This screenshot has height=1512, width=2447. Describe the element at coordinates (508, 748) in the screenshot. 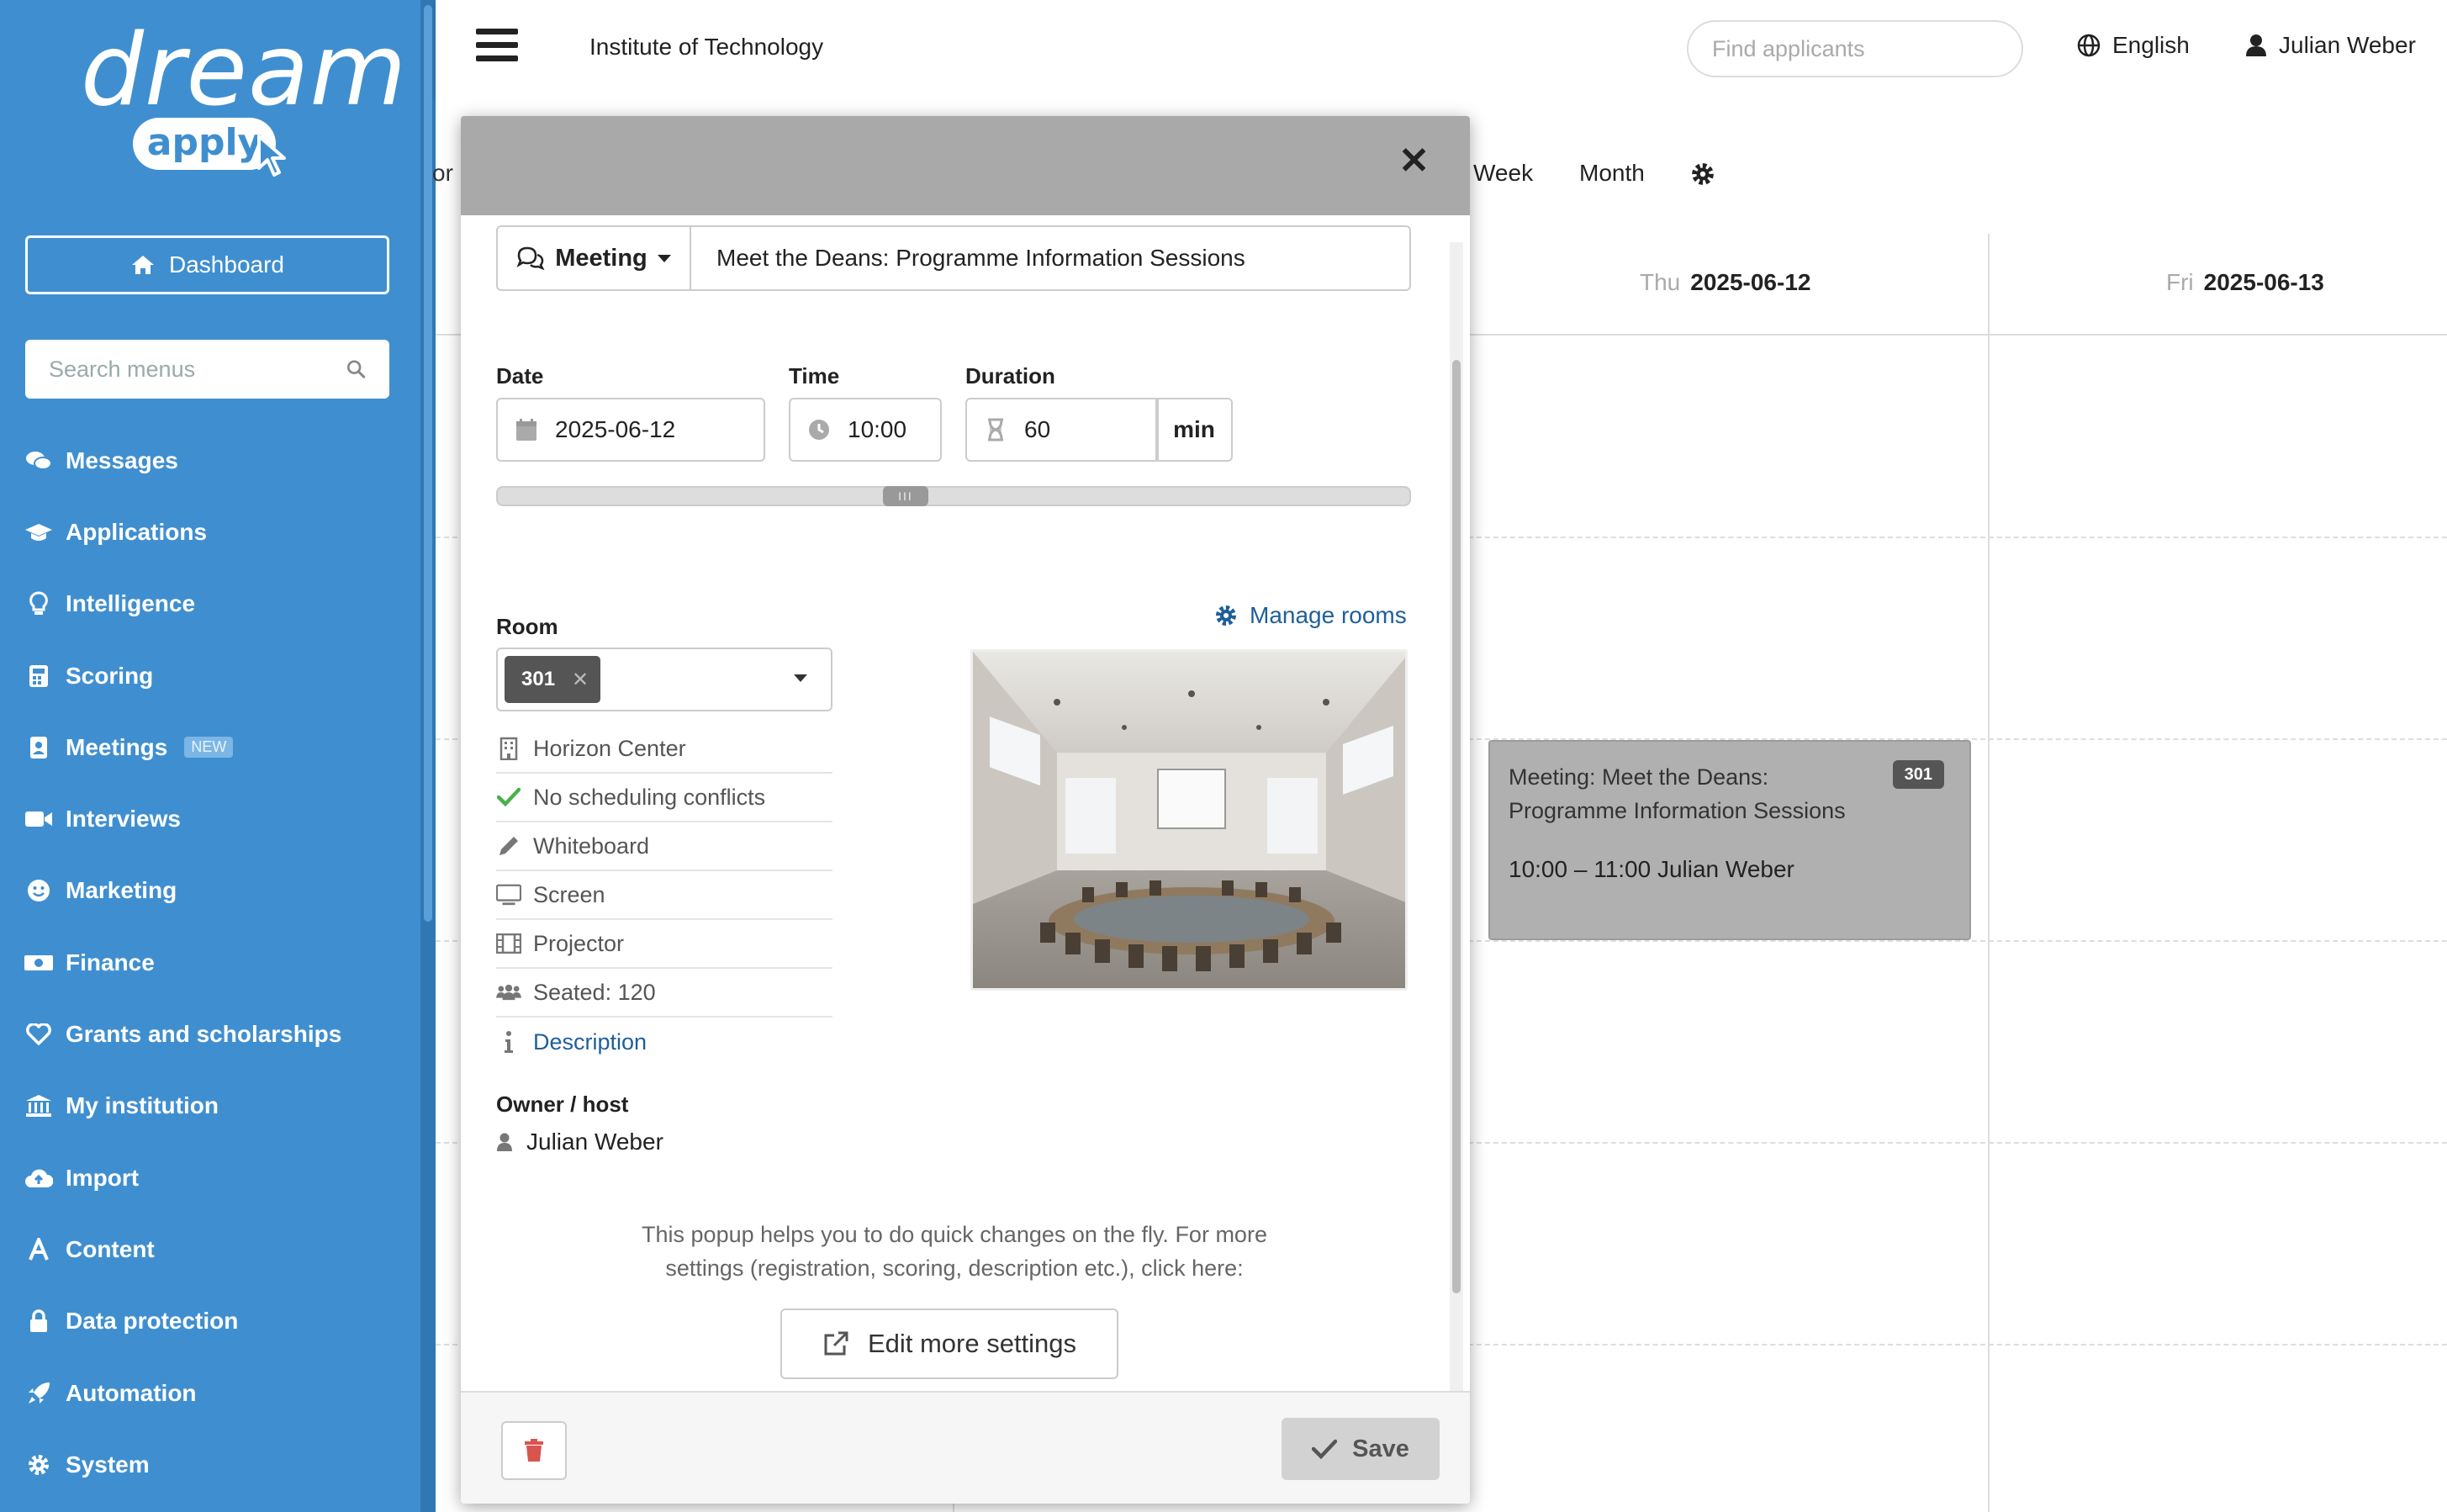

I see `building-icon` at that location.